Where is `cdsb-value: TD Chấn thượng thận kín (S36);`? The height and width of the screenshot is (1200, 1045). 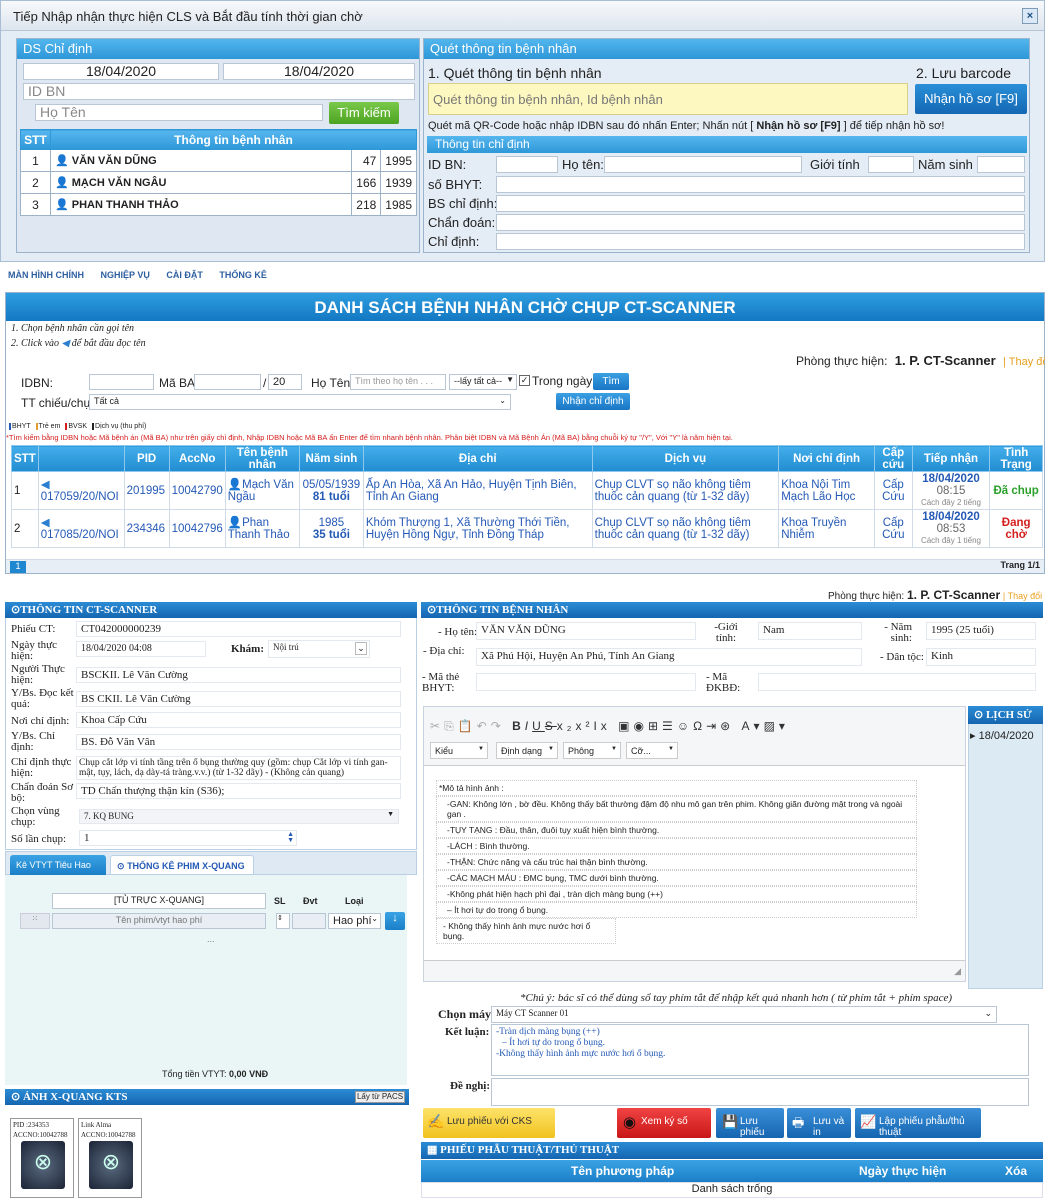
cdsb-value: TD Chấn thượng thận kín (S36); is located at coordinates (238, 791).